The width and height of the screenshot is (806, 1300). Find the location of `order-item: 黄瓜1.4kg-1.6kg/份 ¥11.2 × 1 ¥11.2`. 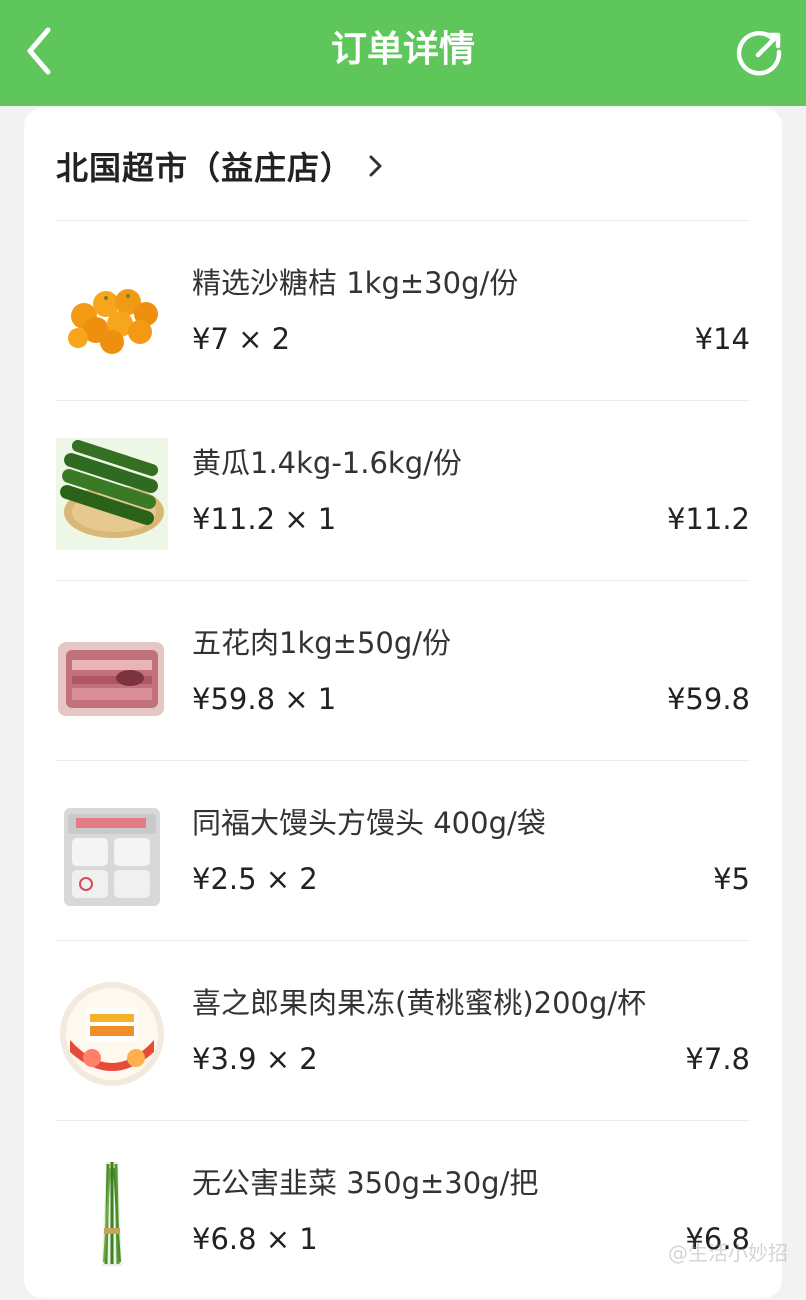

order-item: 黄瓜1.4kg-1.6kg/份 ¥11.2 × 1 ¥11.2 is located at coordinates (403, 490).